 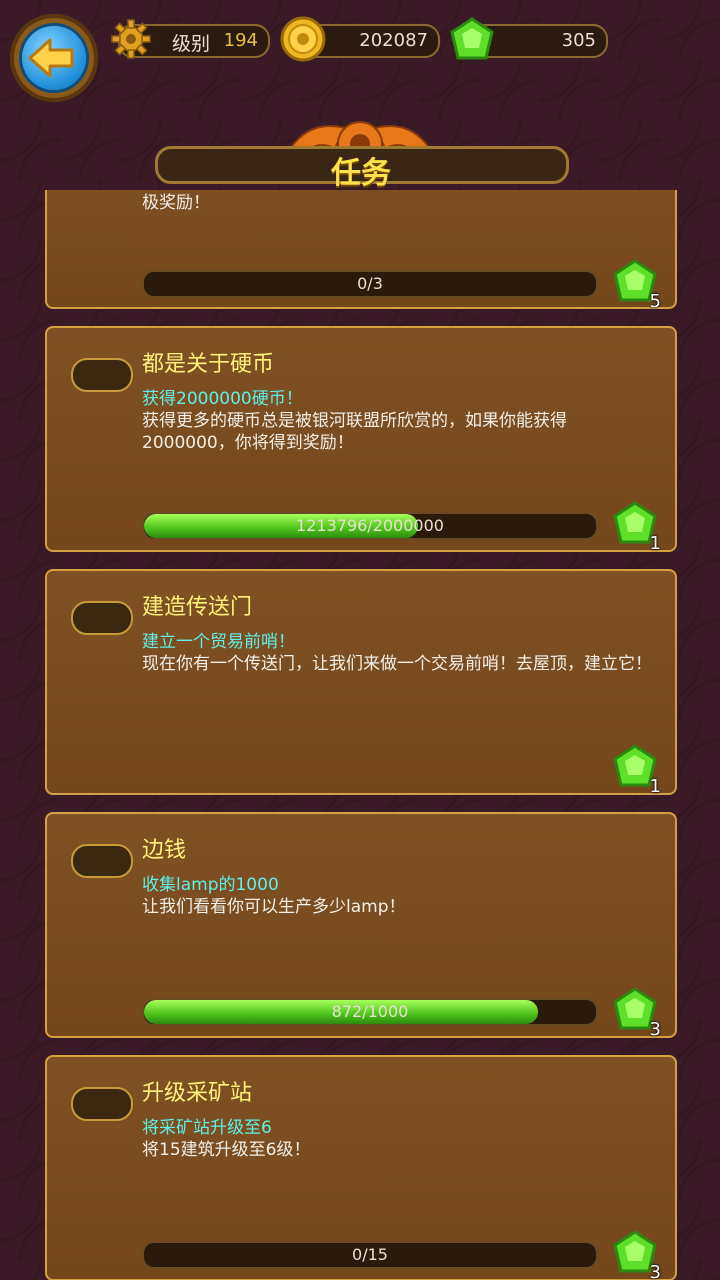 I want to click on level-value: 194, so click(x=240, y=40).